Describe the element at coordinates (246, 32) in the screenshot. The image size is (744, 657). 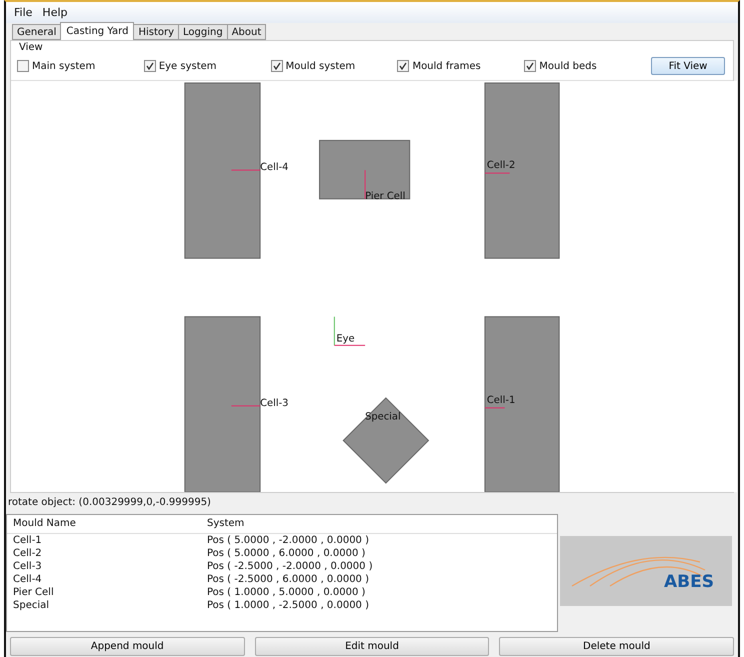
I see `tab: About` at that location.